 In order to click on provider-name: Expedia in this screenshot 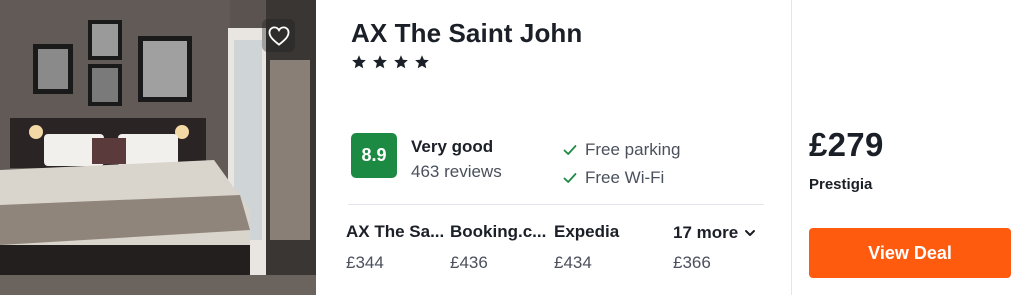, I will do `click(587, 231)`.